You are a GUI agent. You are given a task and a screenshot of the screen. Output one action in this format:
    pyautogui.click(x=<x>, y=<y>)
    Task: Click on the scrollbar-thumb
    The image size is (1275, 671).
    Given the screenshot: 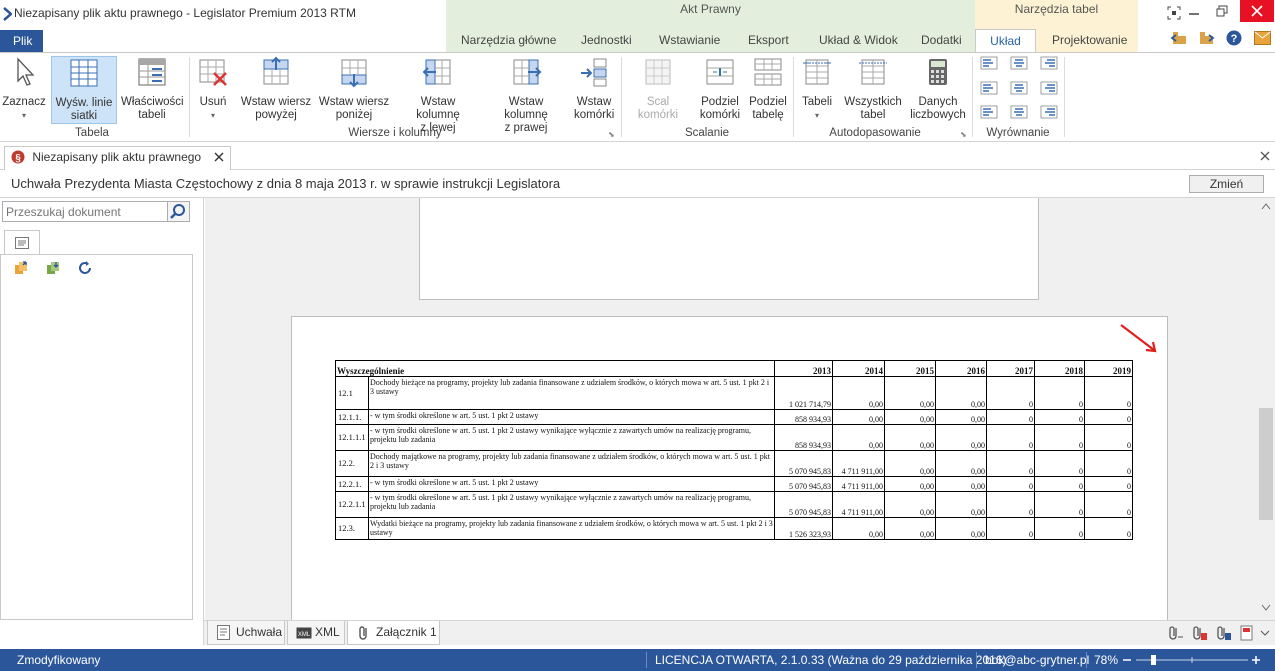 What is the action you would take?
    pyautogui.click(x=1266, y=464)
    